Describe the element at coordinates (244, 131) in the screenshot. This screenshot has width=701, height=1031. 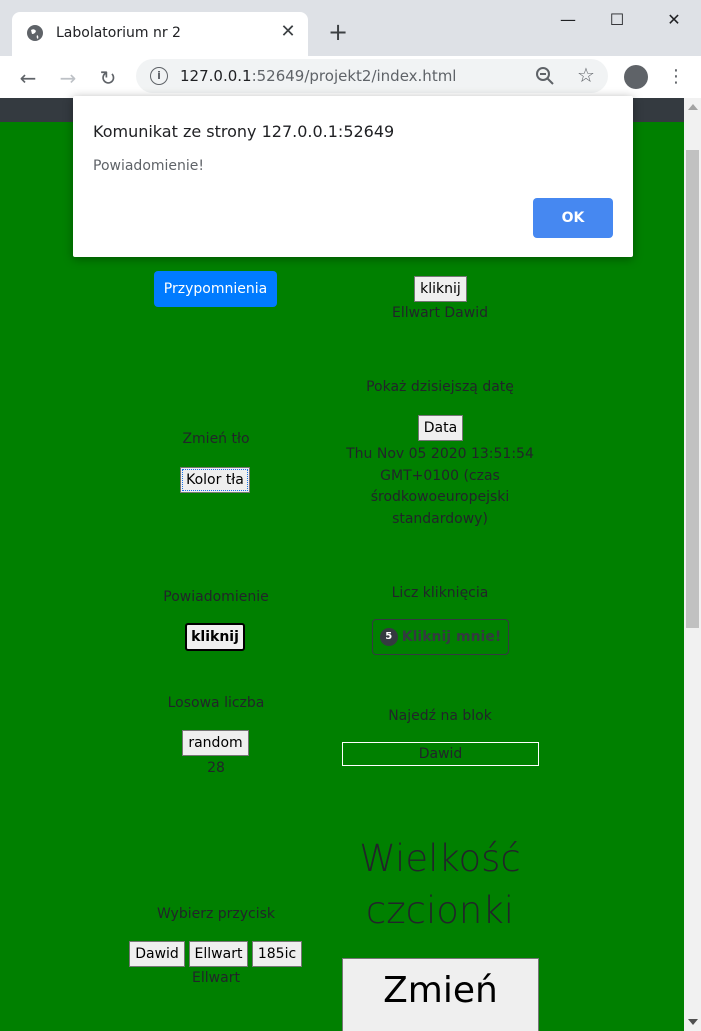
I see `dialog-title: Komunikat ze strony 127.0.0.1:52649` at that location.